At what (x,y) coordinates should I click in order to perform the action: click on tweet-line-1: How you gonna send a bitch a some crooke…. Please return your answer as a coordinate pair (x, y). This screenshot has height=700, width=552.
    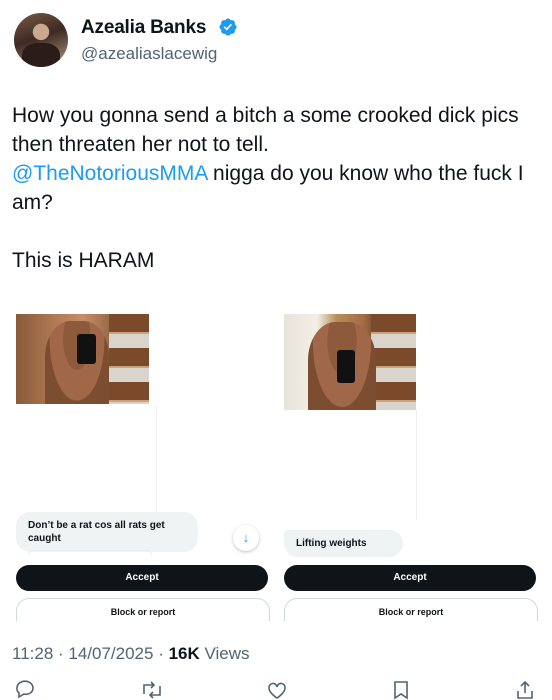
    Looking at the image, I should click on (265, 130).